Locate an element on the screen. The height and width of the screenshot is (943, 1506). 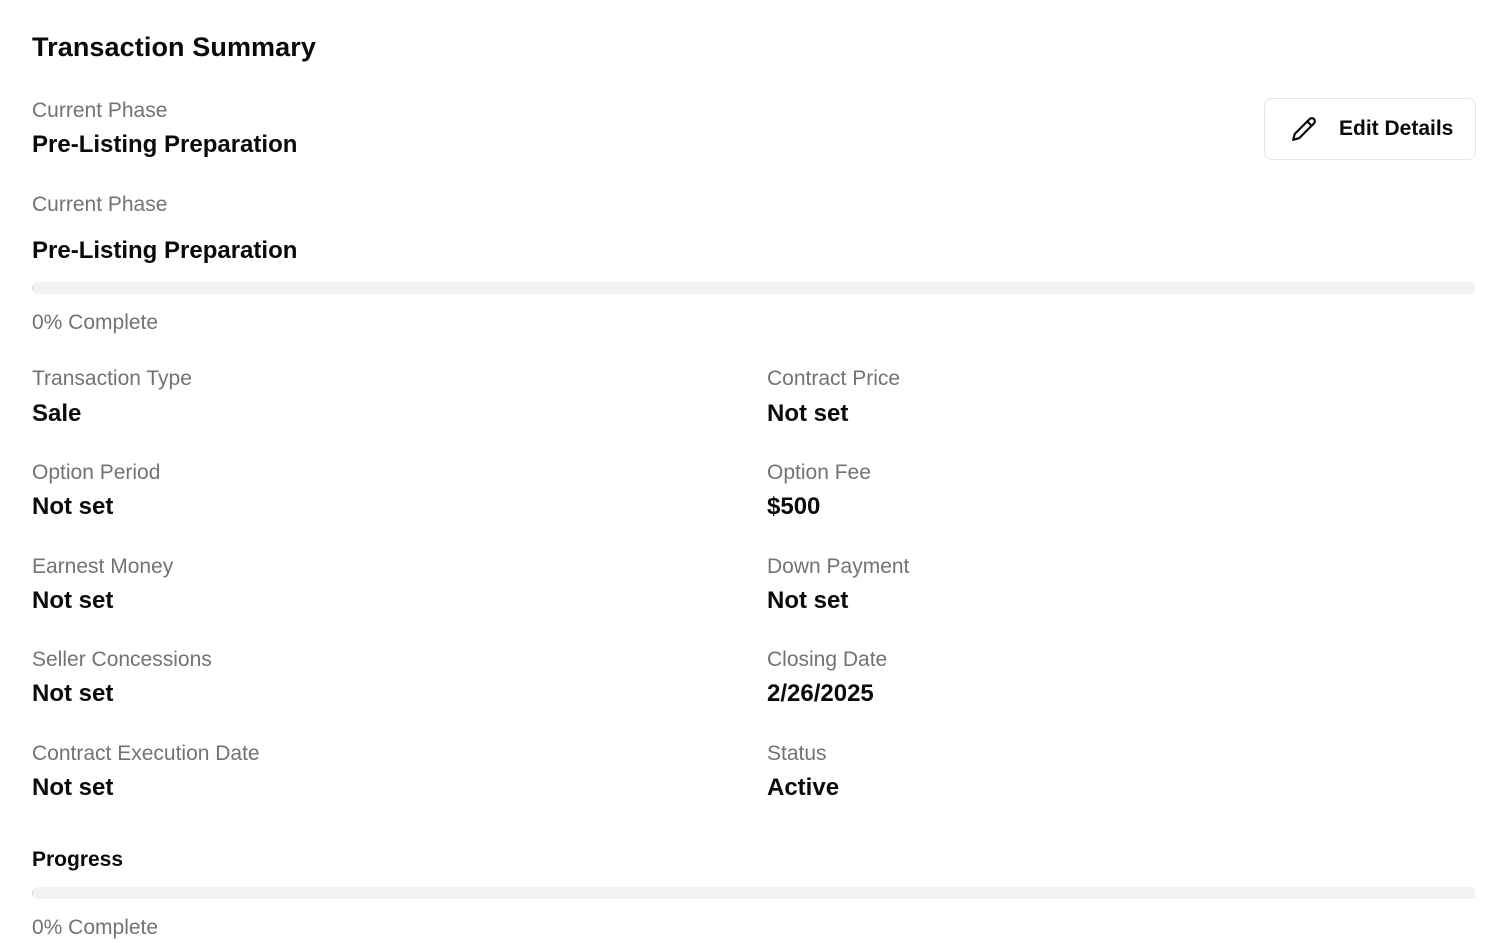
phase-progress-bar is located at coordinates (754, 288).